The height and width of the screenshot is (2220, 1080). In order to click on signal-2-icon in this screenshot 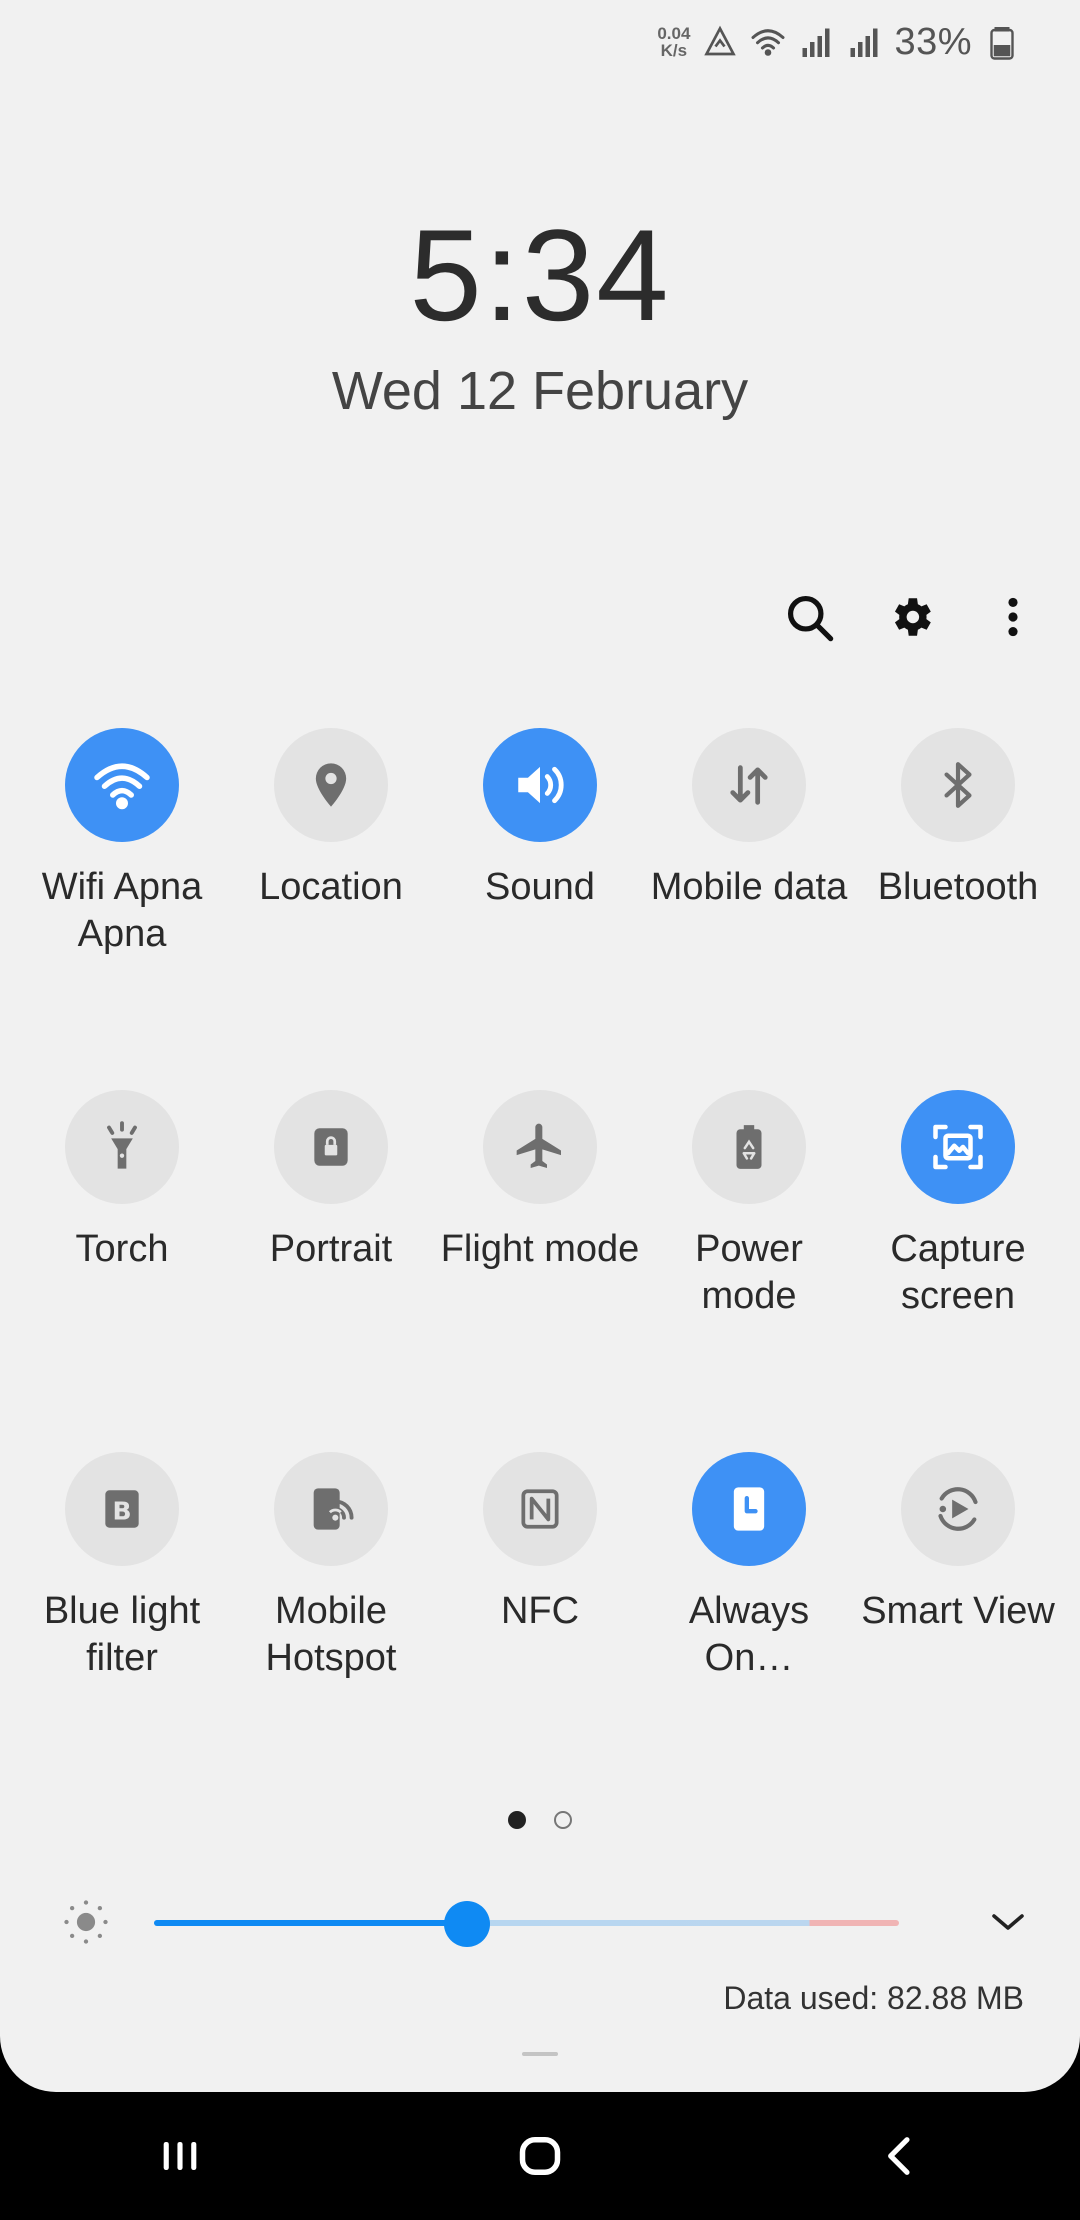, I will do `click(864, 42)`.